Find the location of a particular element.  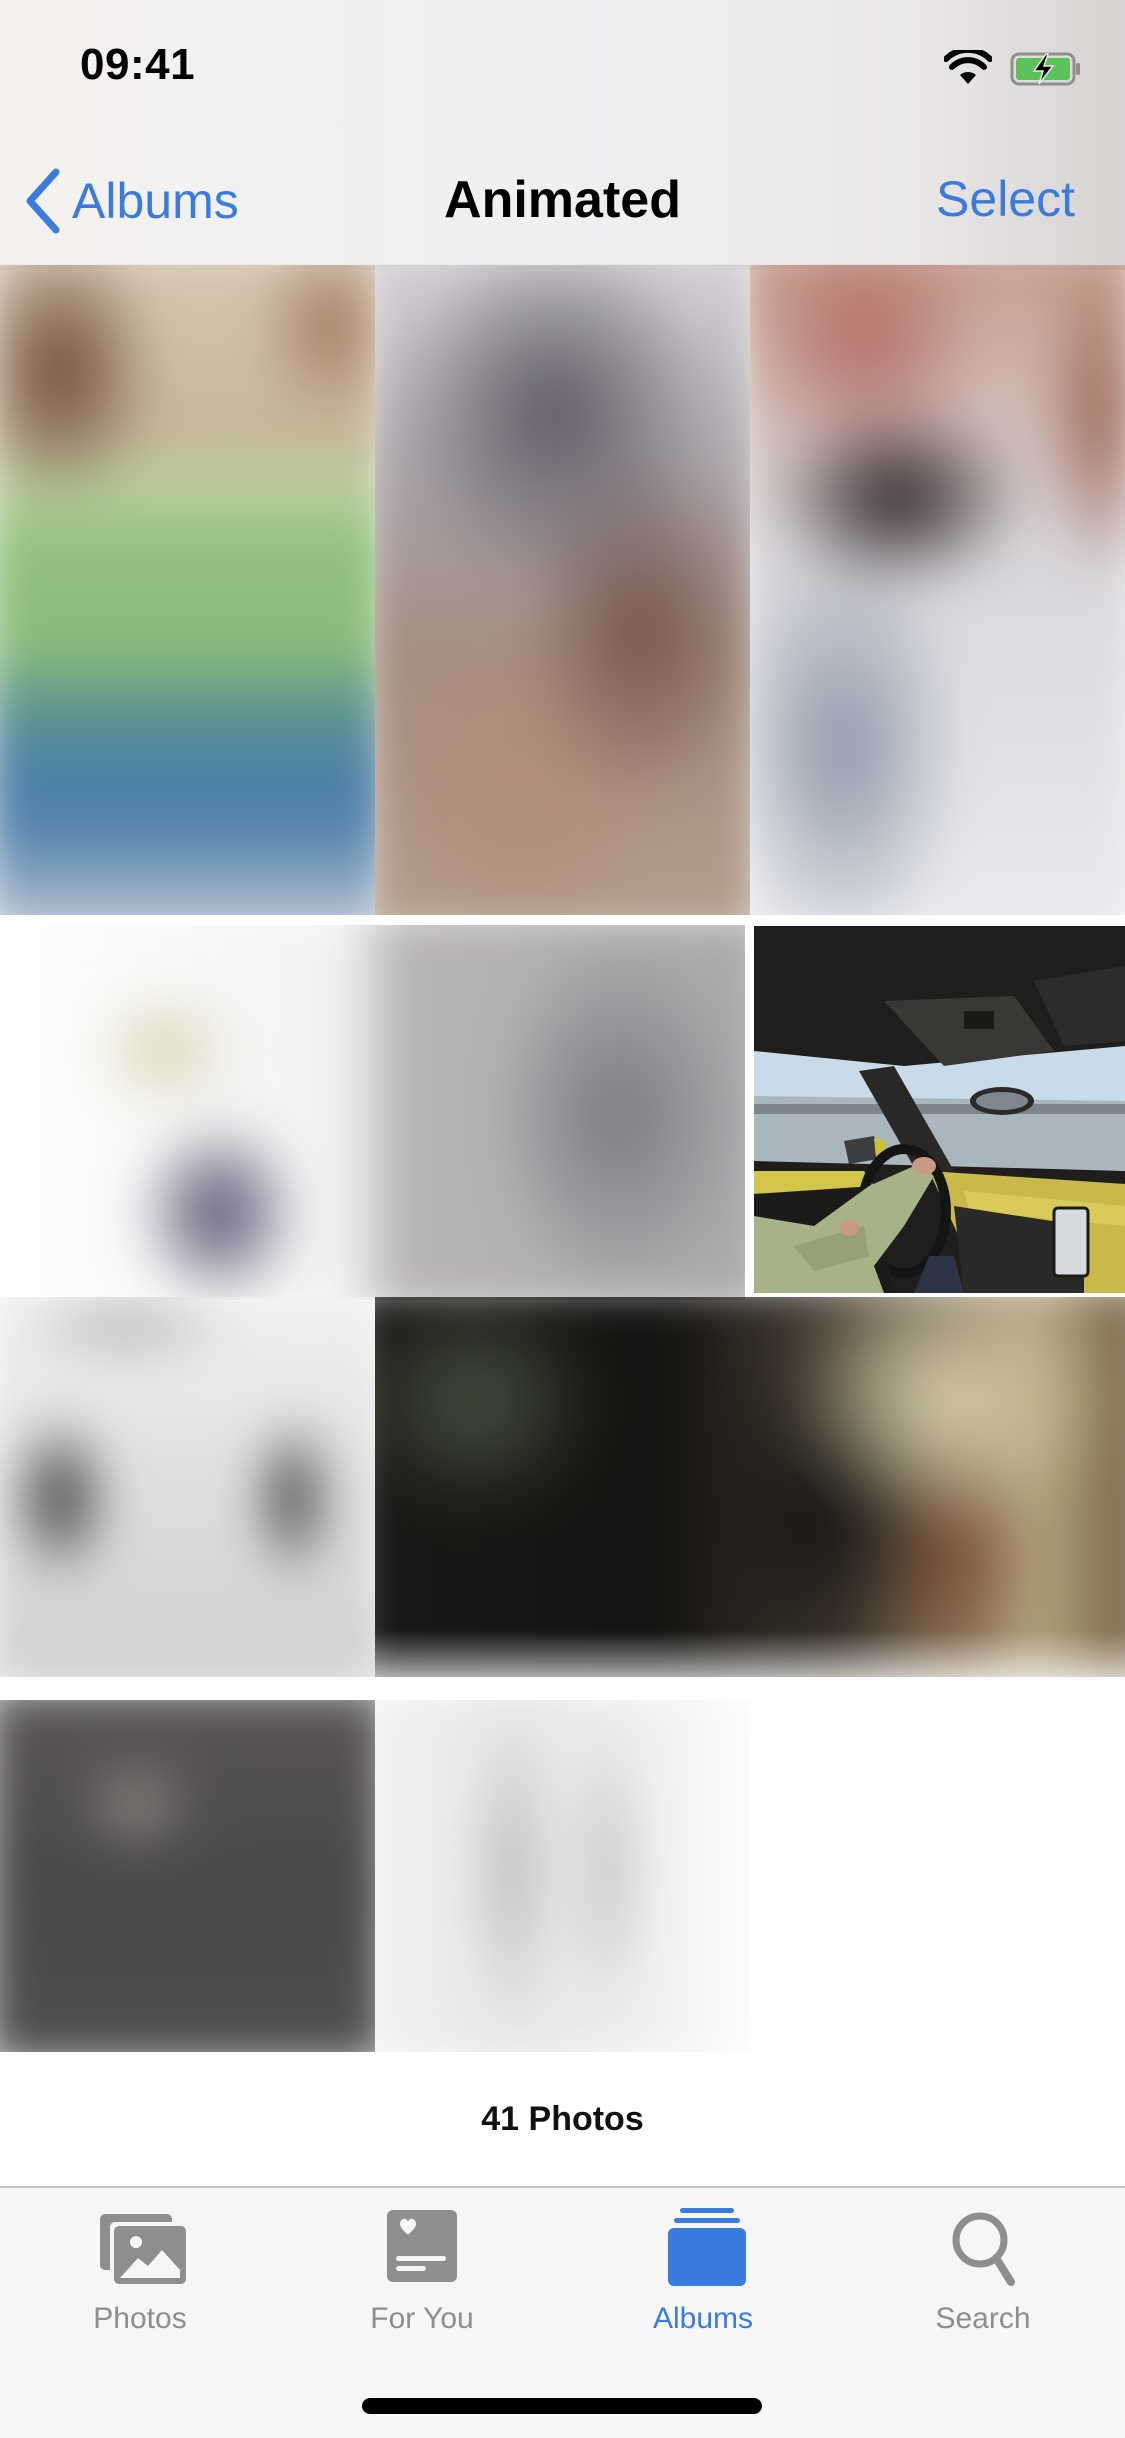

battery-charging-icon is located at coordinates (1045, 69).